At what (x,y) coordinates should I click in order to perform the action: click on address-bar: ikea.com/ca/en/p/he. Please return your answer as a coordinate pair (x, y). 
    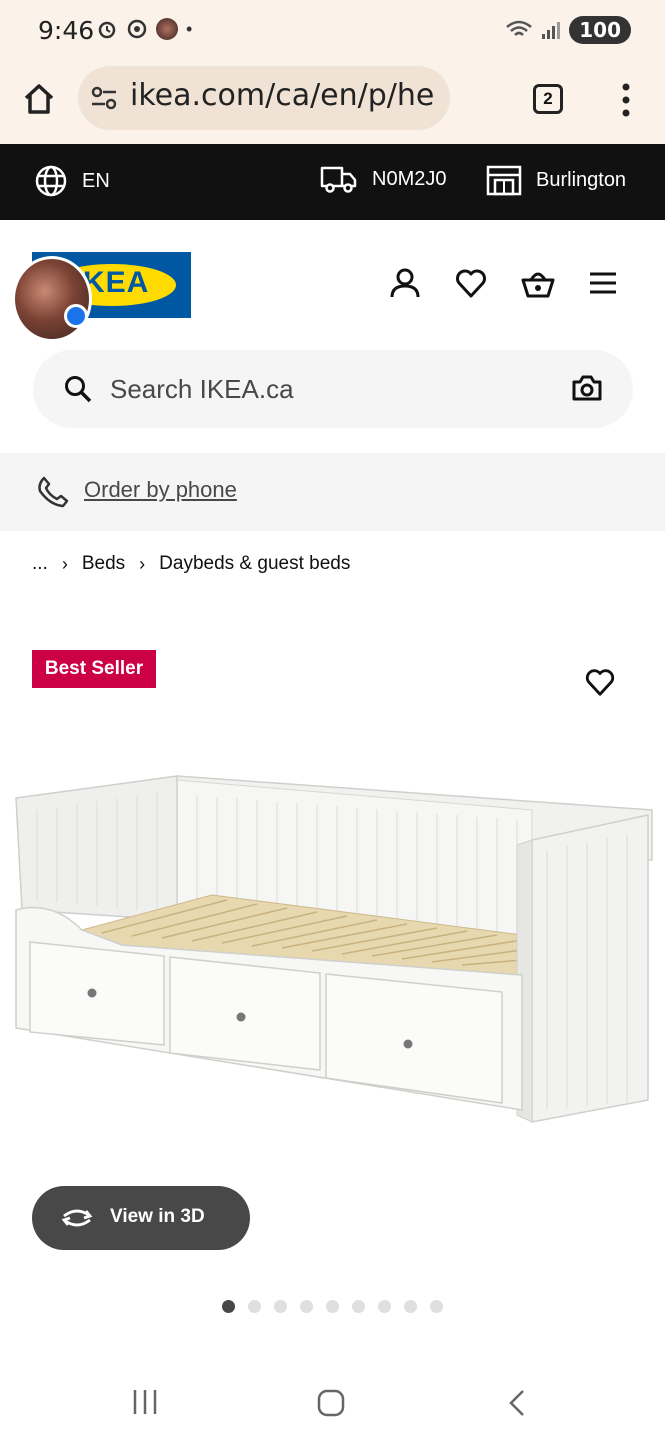
    Looking at the image, I should click on (264, 98).